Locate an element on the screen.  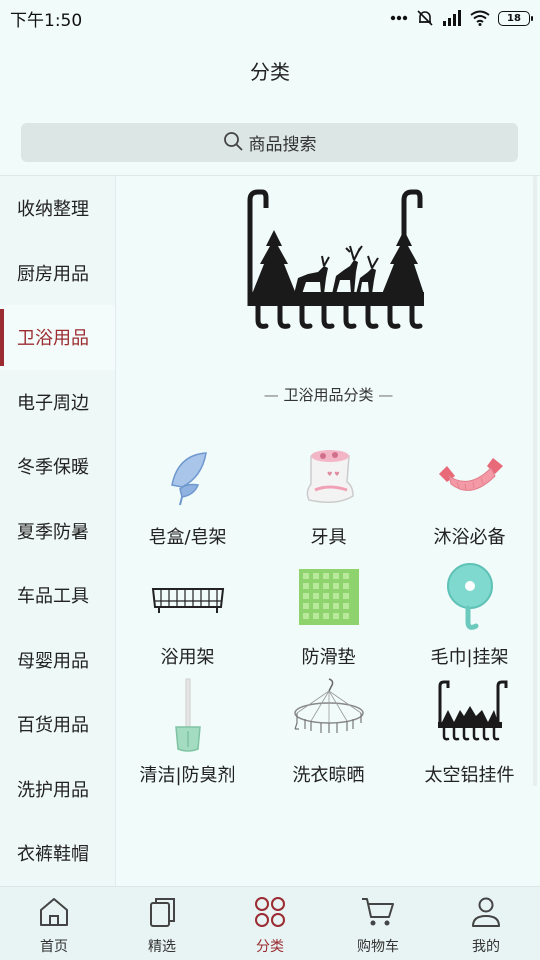
subcategory-label: 毛巾|挂架 is located at coordinates (469, 657).